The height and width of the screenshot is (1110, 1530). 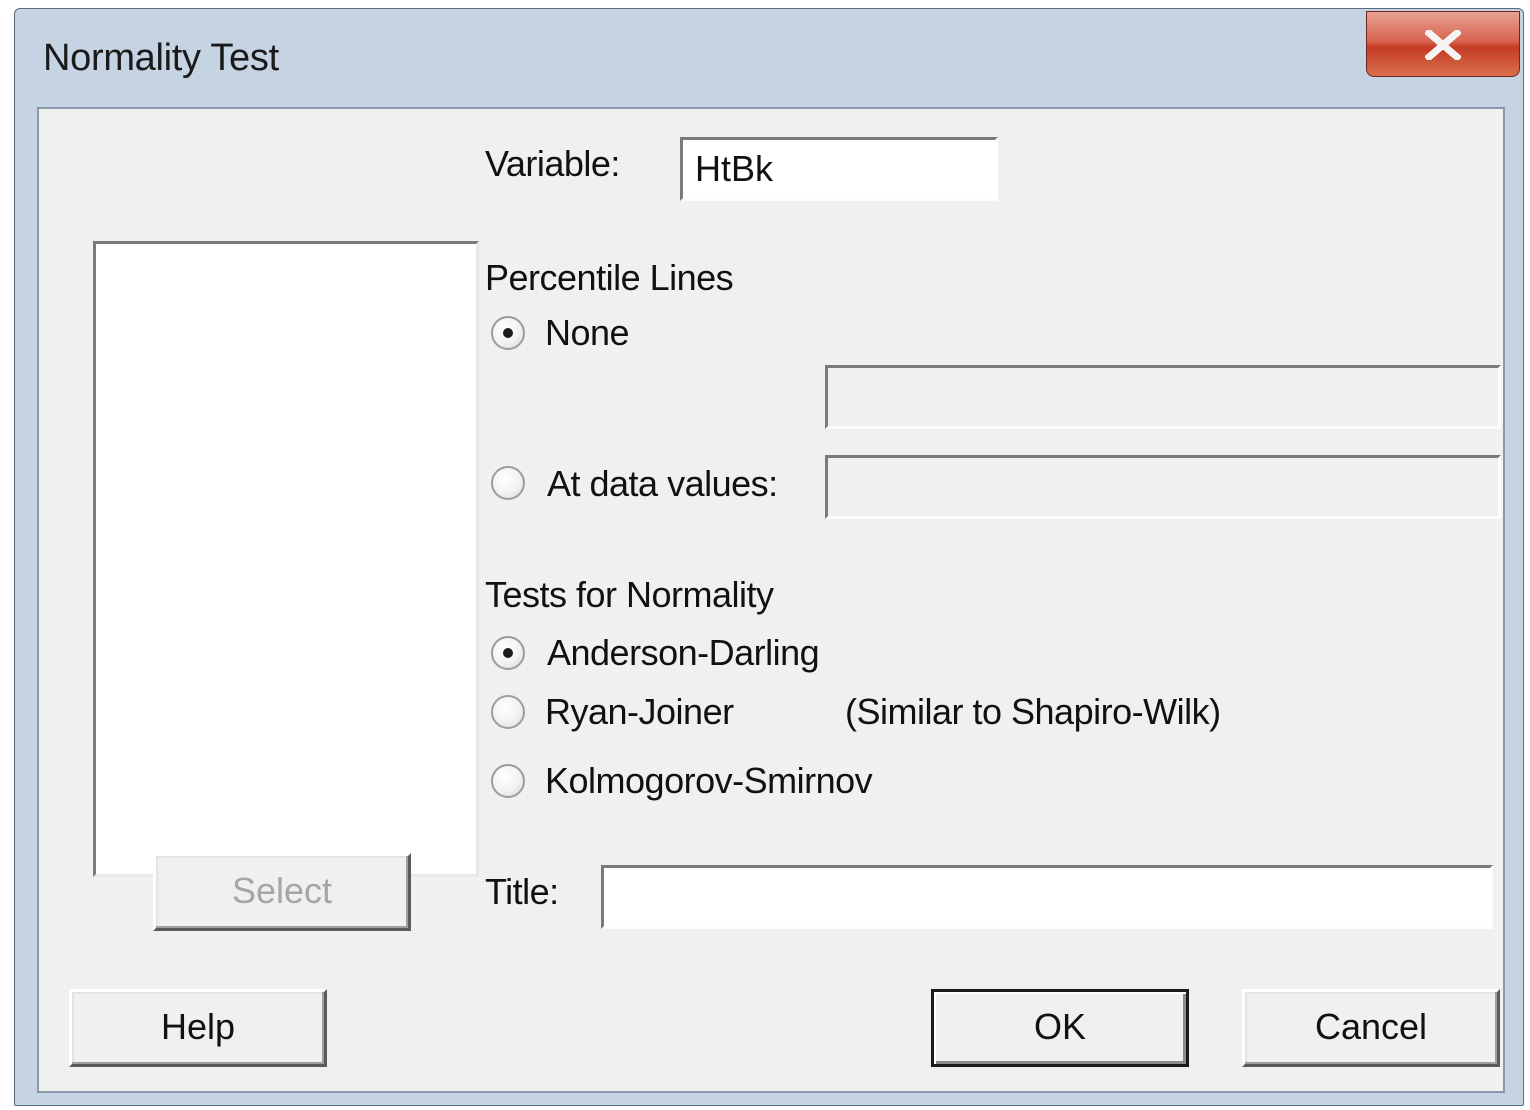 What do you see at coordinates (508, 712) in the screenshot?
I see `ryan-joiner-radio` at bounding box center [508, 712].